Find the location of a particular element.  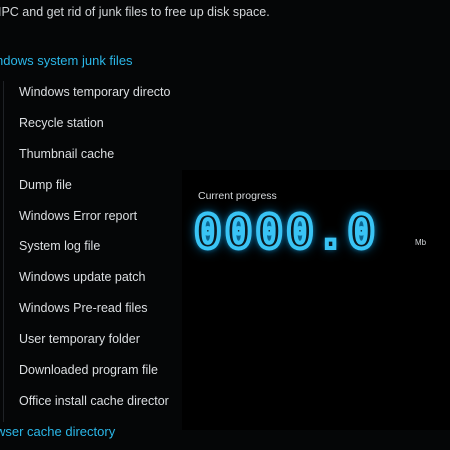

progress-unit: Mb is located at coordinates (421, 242).